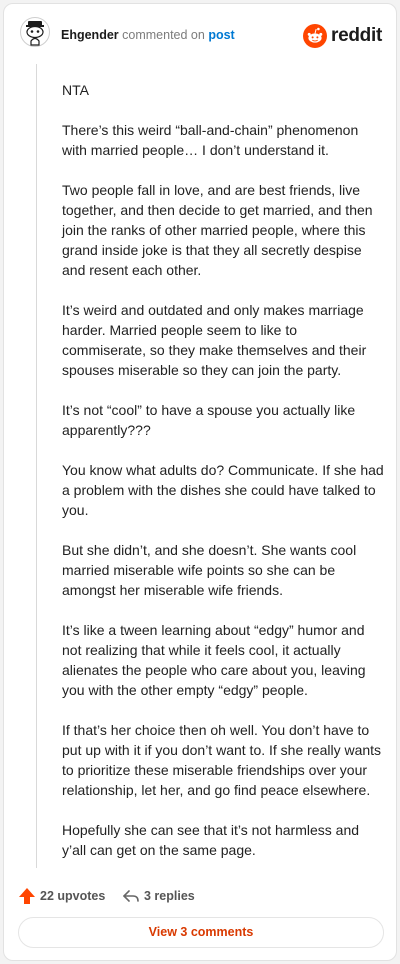 The image size is (400, 964). I want to click on upvote-button: 22 upvotes, so click(61, 896).